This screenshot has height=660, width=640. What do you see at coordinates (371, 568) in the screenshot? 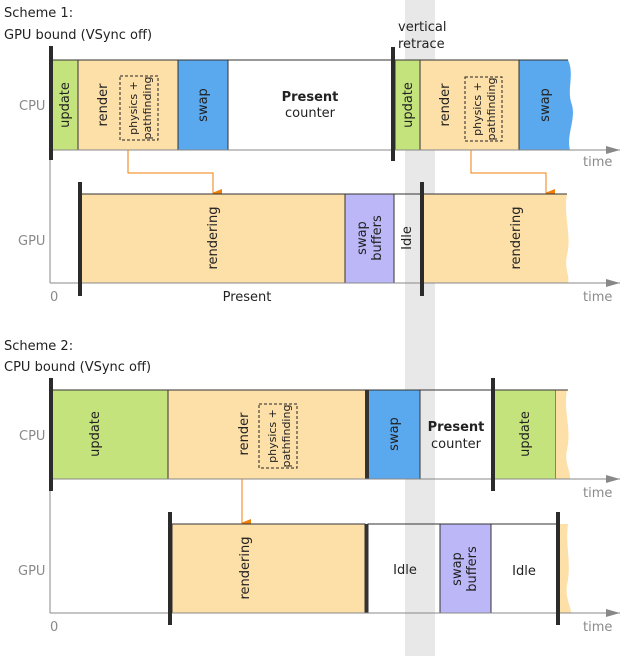
I see `scheme-2-gpu-lane: rendering Idle swap buffers Idle` at bounding box center [371, 568].